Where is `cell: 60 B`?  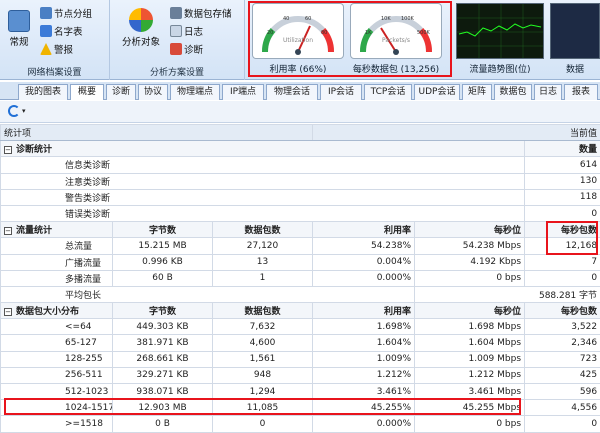
cell: 60 B is located at coordinates (163, 278).